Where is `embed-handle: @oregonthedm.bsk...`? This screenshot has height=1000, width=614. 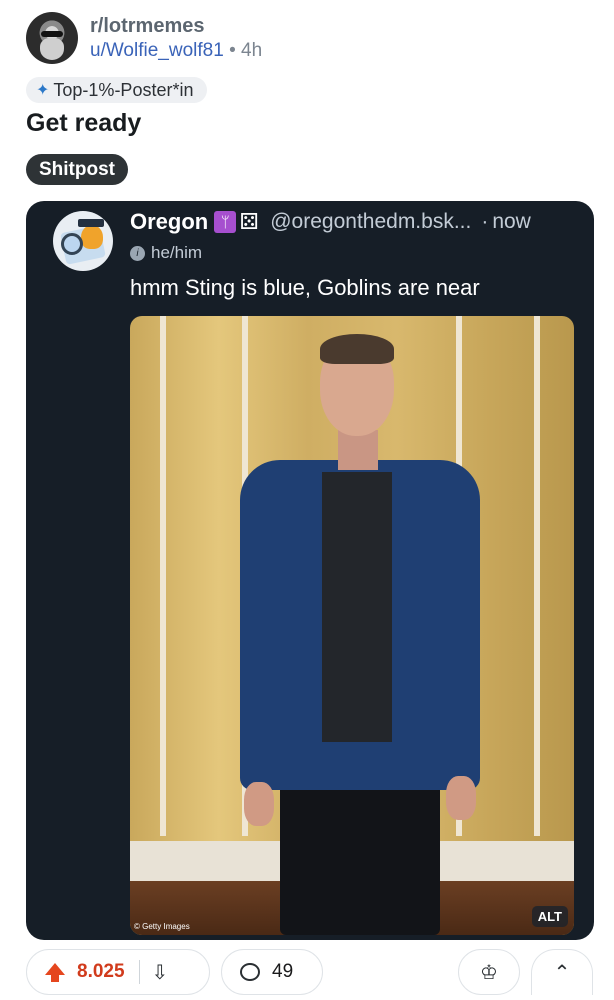 embed-handle: @oregonthedm.bsk... is located at coordinates (370, 222).